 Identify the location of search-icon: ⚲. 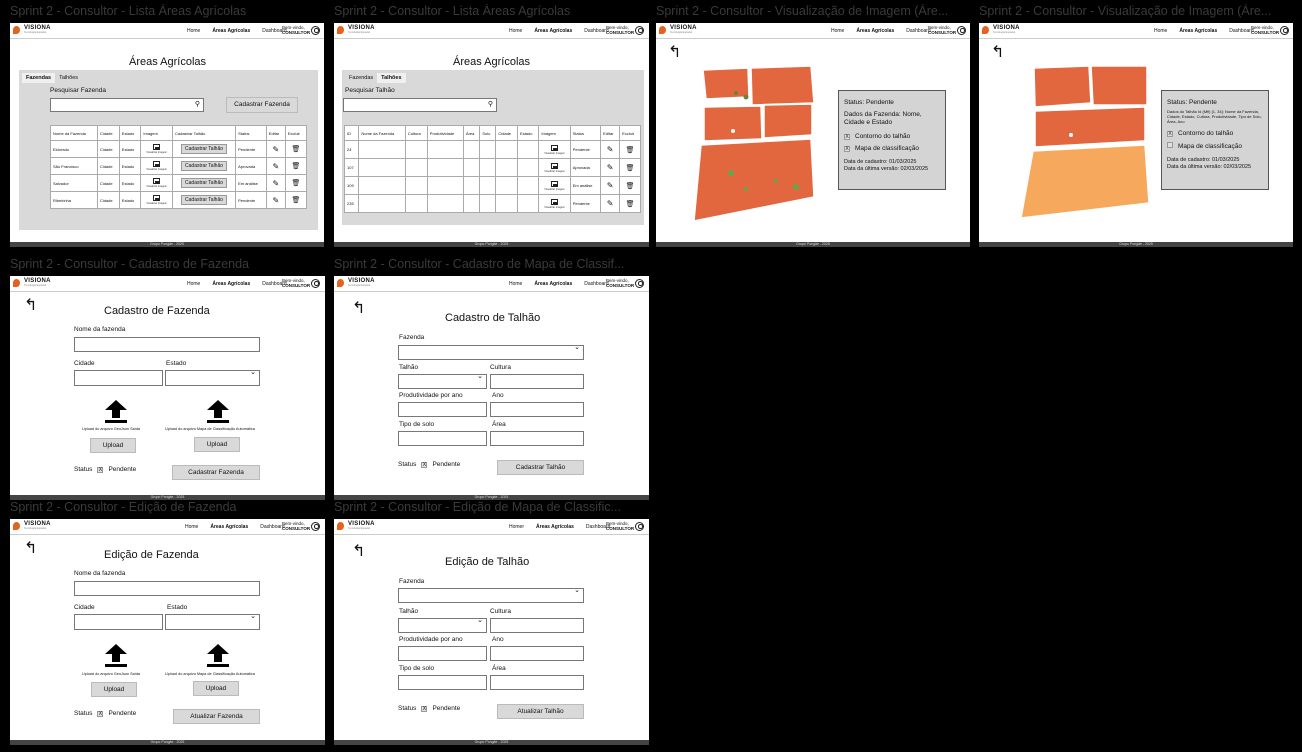
(490, 104).